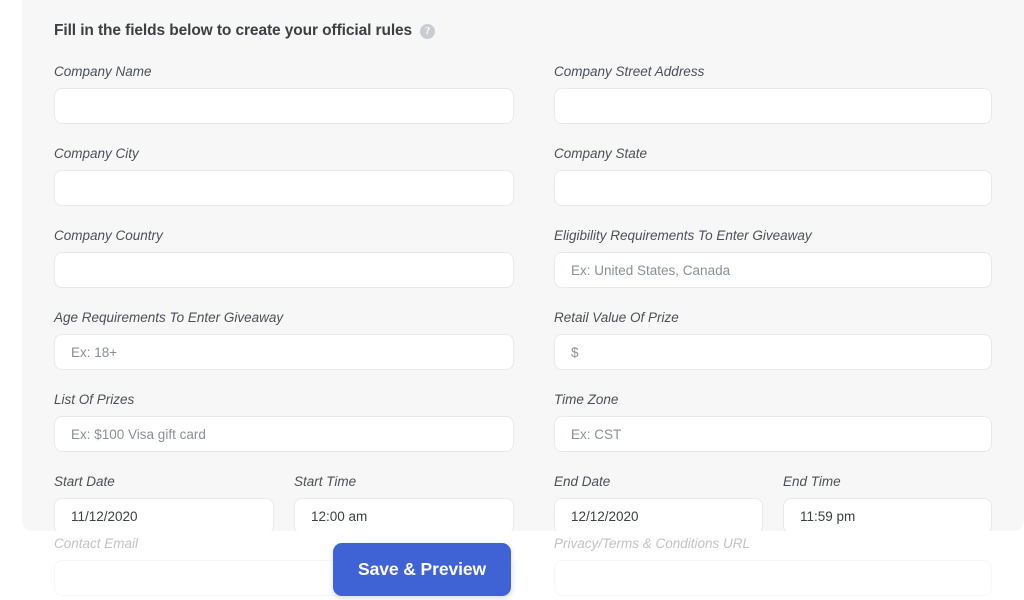 The height and width of the screenshot is (600, 1024). I want to click on label-start-time: Start Time, so click(325, 481).